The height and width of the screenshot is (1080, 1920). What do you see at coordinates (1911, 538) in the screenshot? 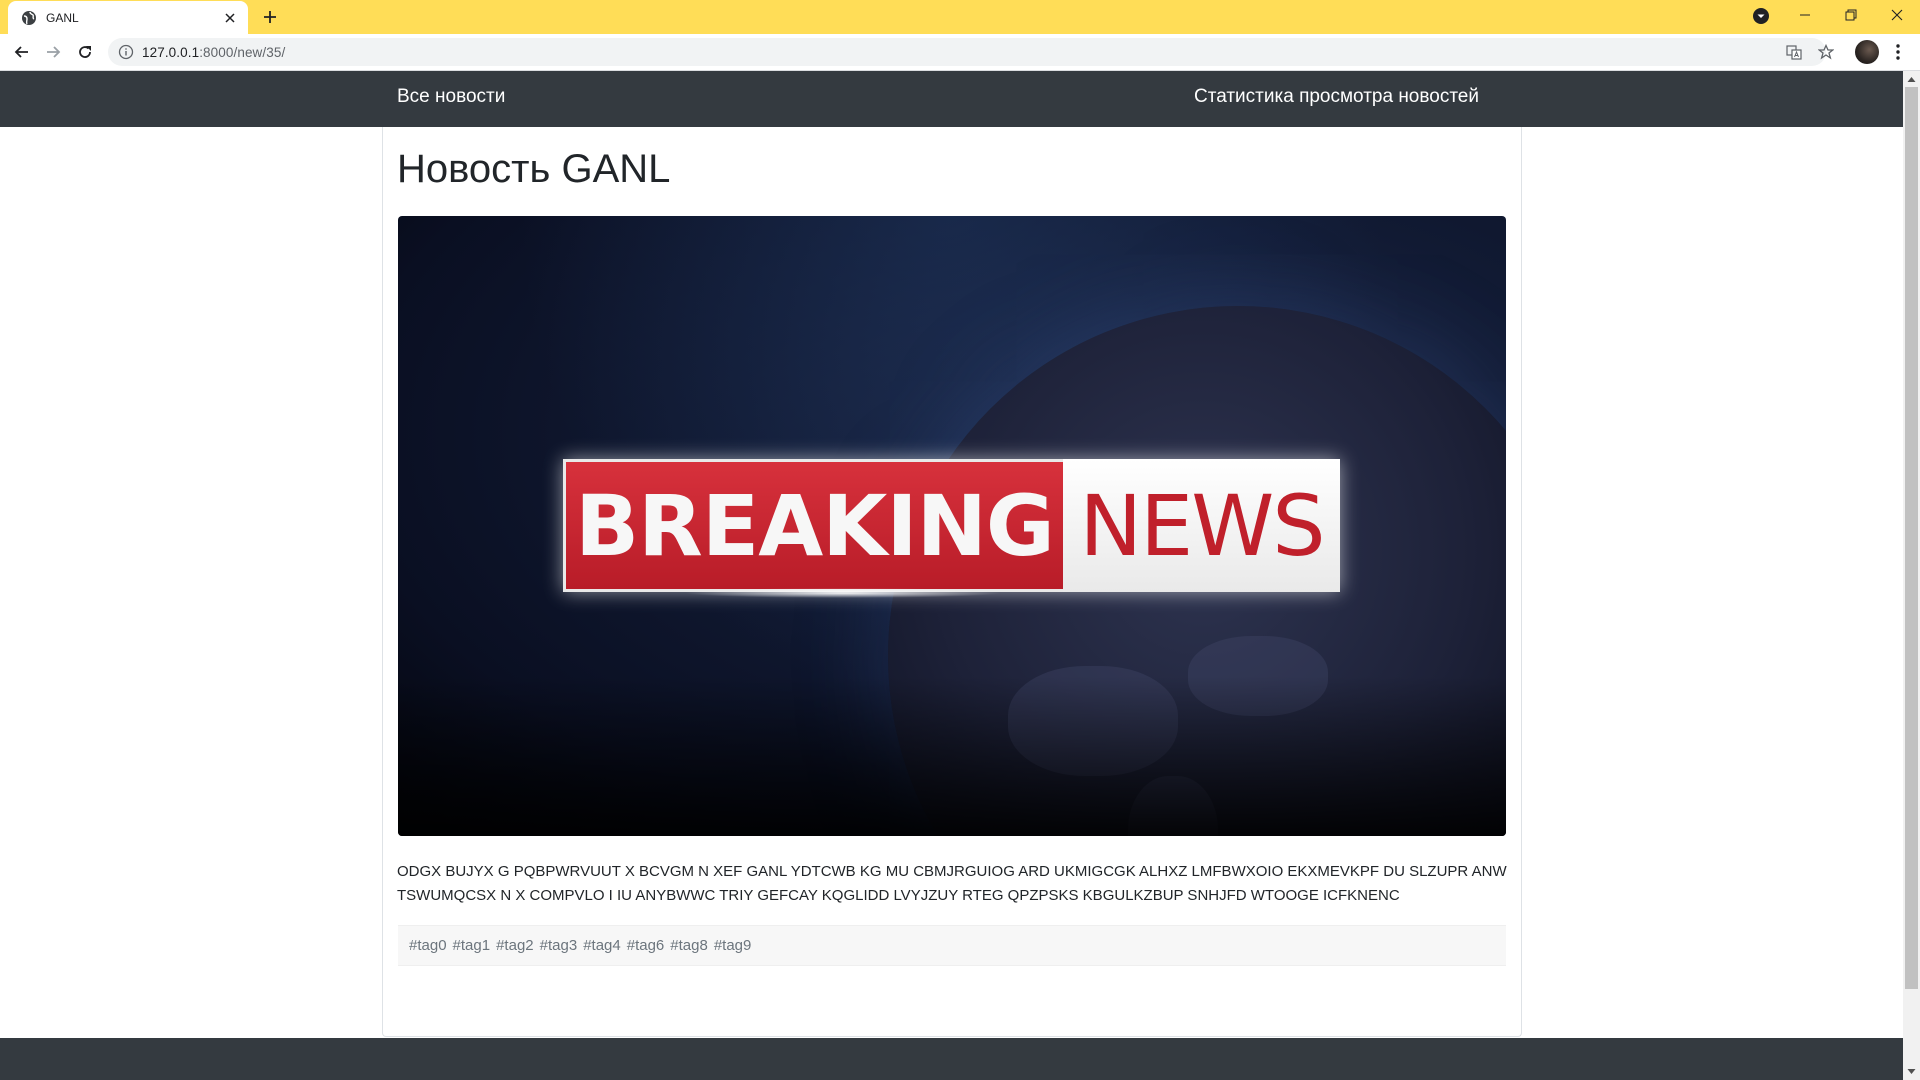
I see `scrollbar-thumb` at bounding box center [1911, 538].